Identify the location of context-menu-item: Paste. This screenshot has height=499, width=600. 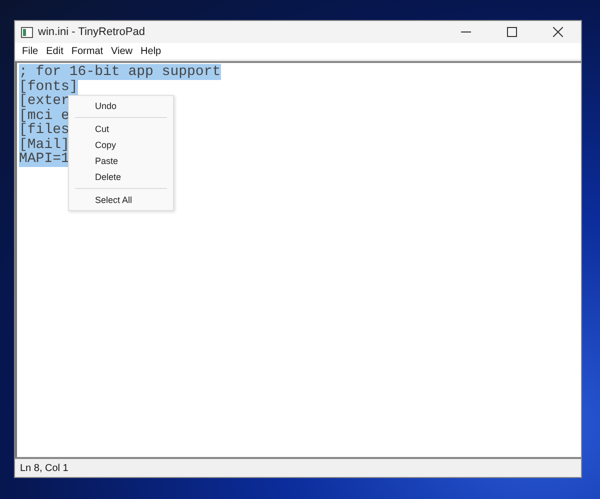
(121, 161).